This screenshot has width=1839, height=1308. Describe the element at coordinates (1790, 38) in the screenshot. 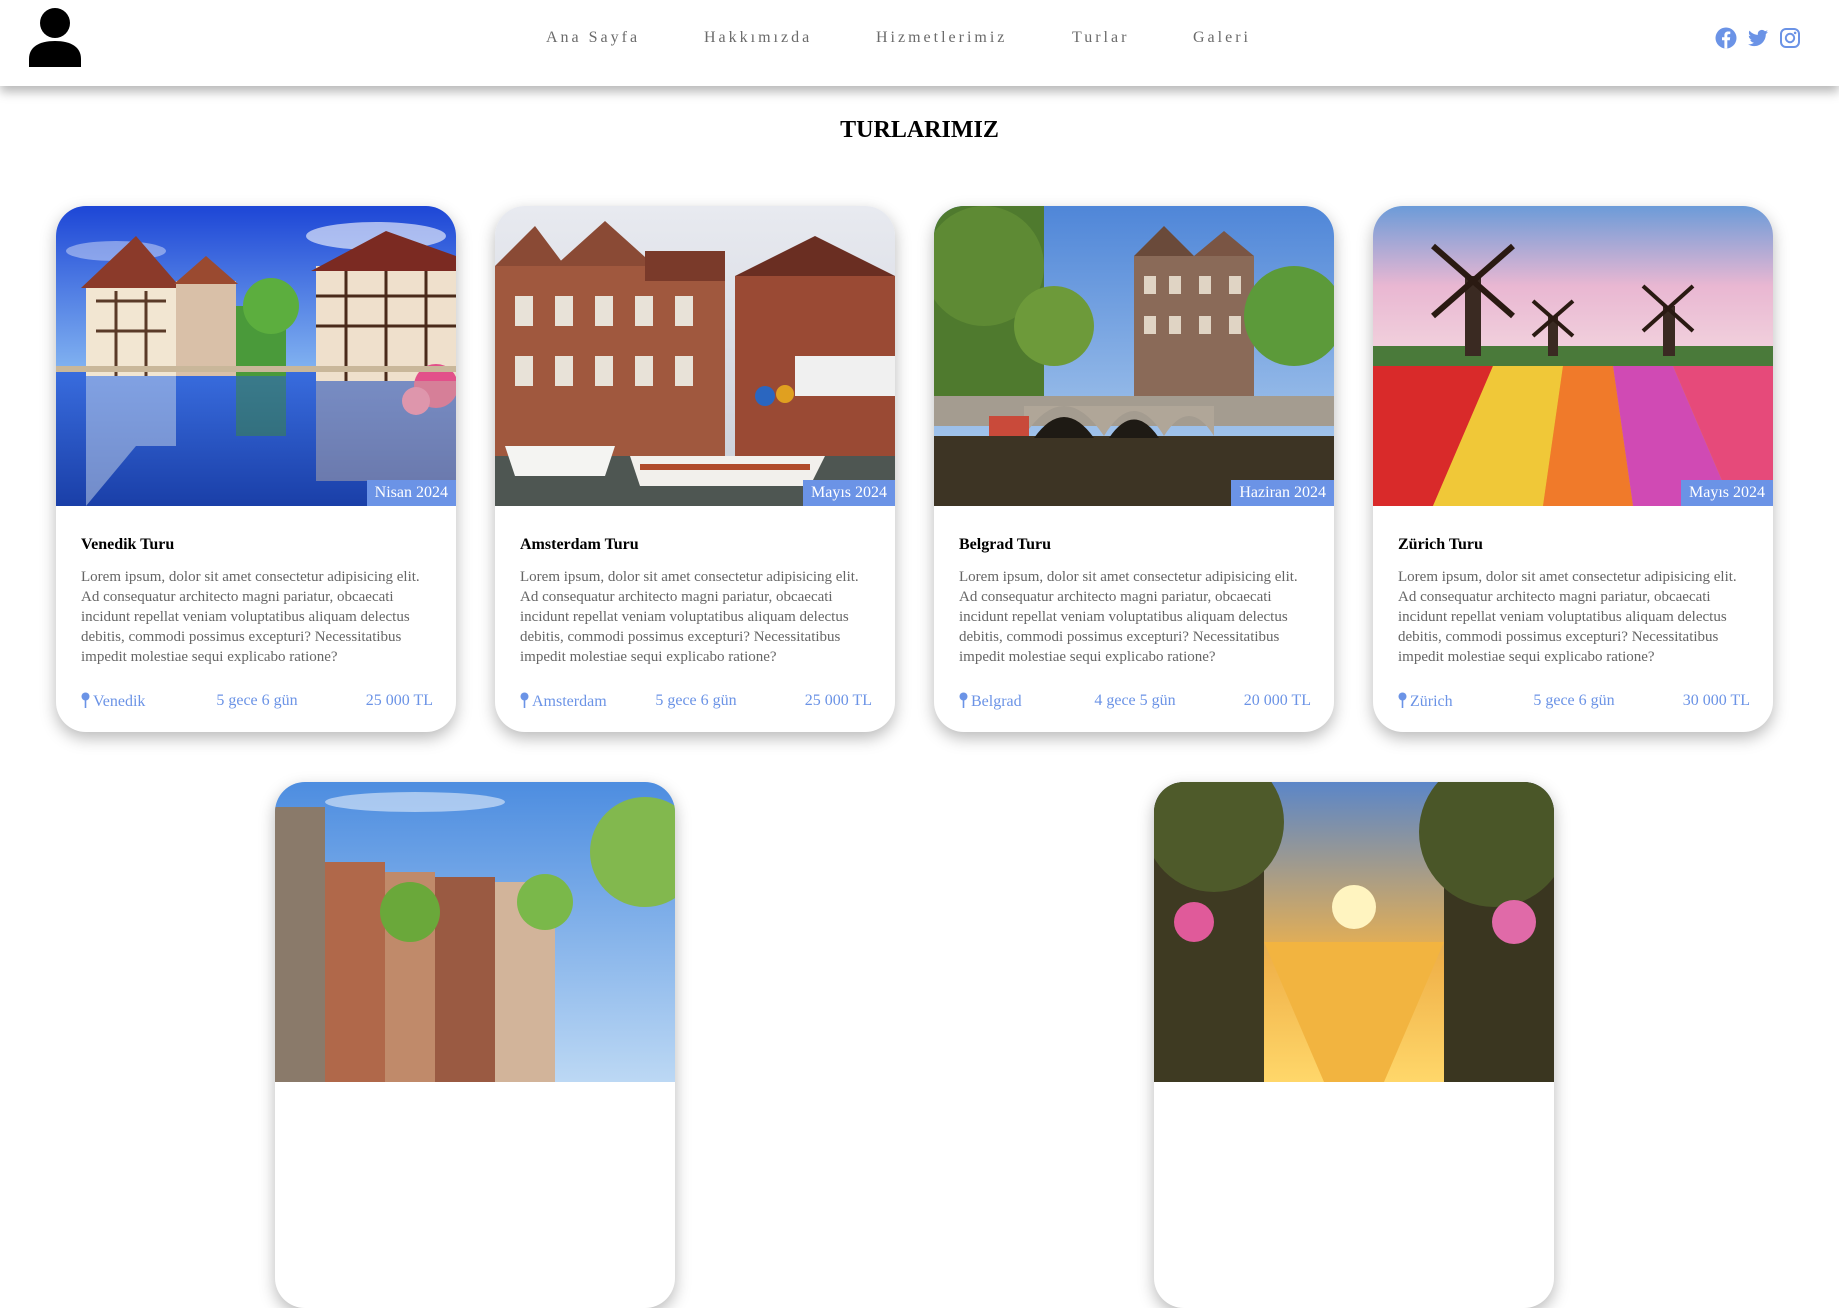

I see `instagram-icon` at that location.